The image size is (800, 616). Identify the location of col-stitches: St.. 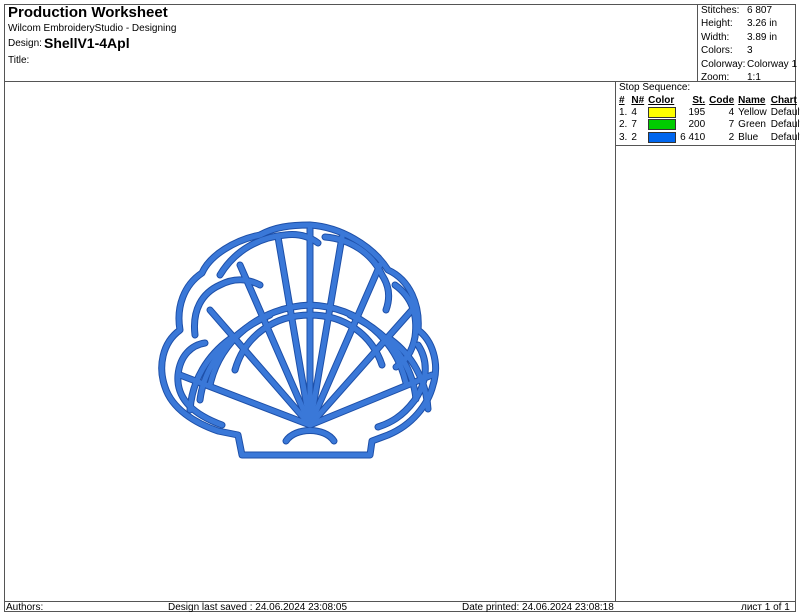
(699, 100).